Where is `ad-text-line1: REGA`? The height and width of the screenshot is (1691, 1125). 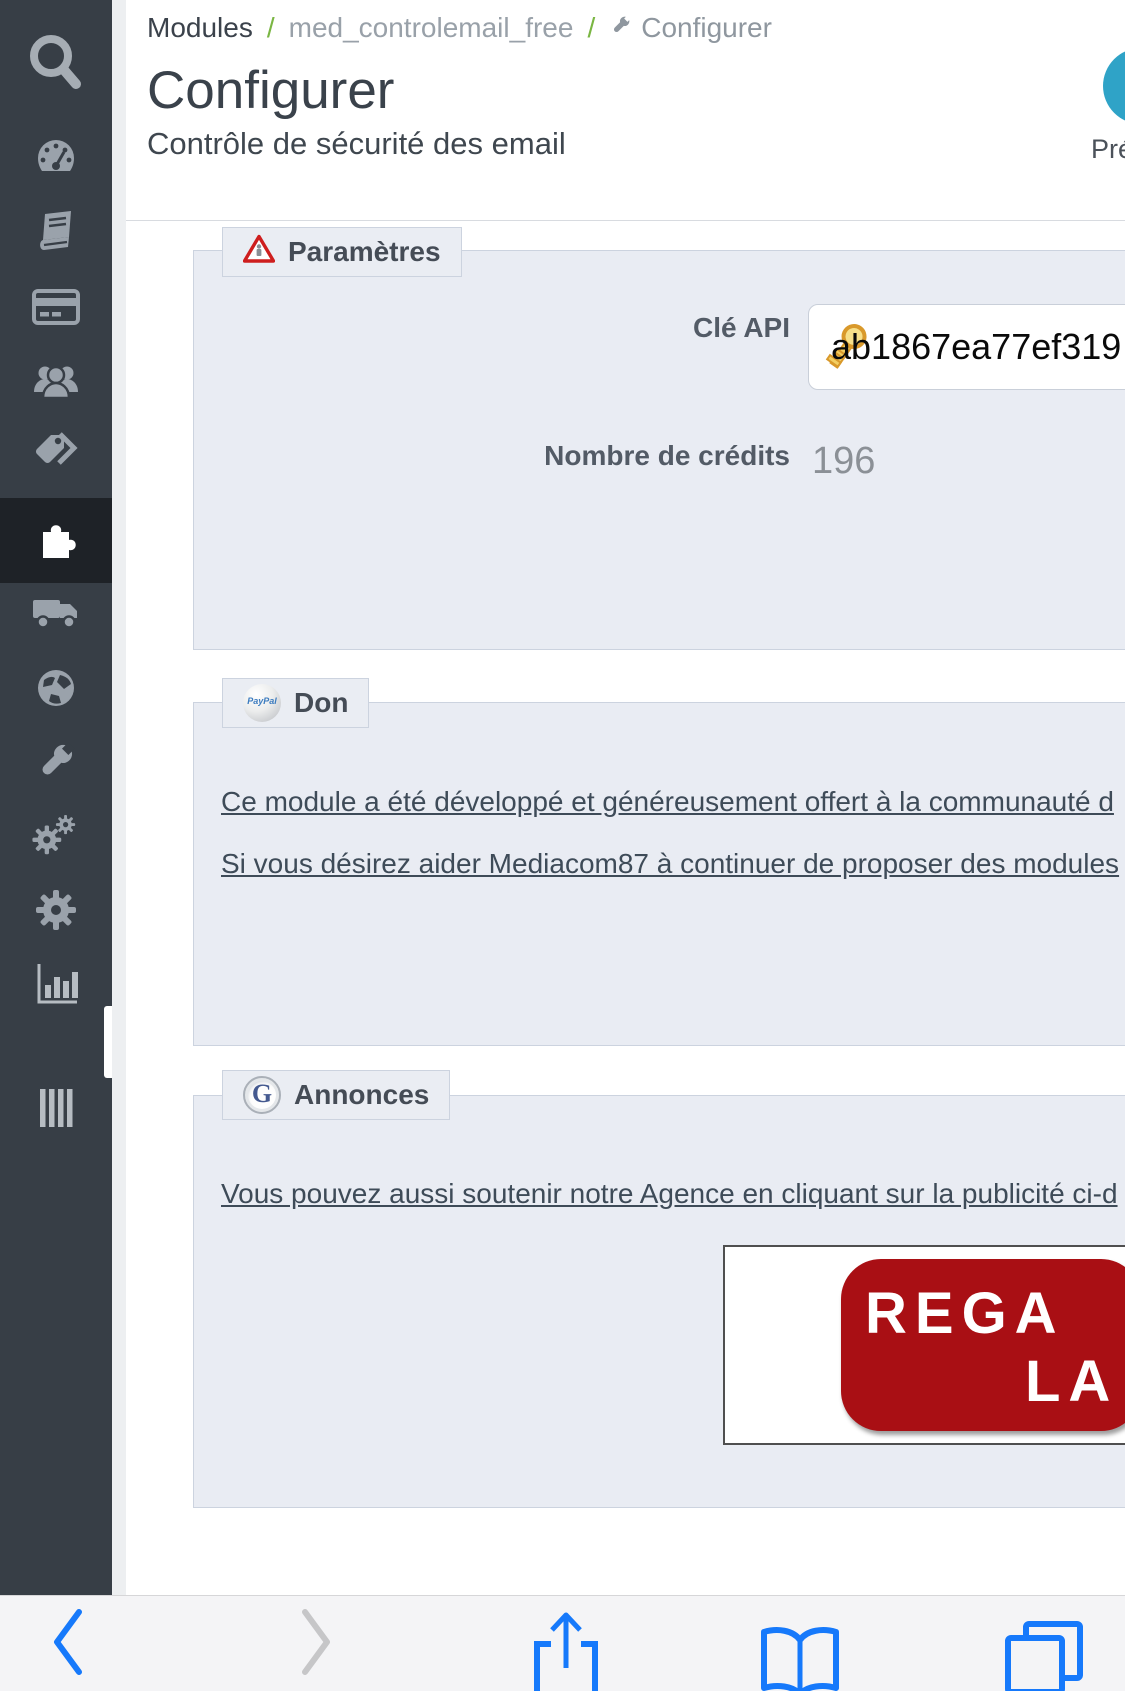
ad-text-line1: REGA is located at coordinates (965, 1313).